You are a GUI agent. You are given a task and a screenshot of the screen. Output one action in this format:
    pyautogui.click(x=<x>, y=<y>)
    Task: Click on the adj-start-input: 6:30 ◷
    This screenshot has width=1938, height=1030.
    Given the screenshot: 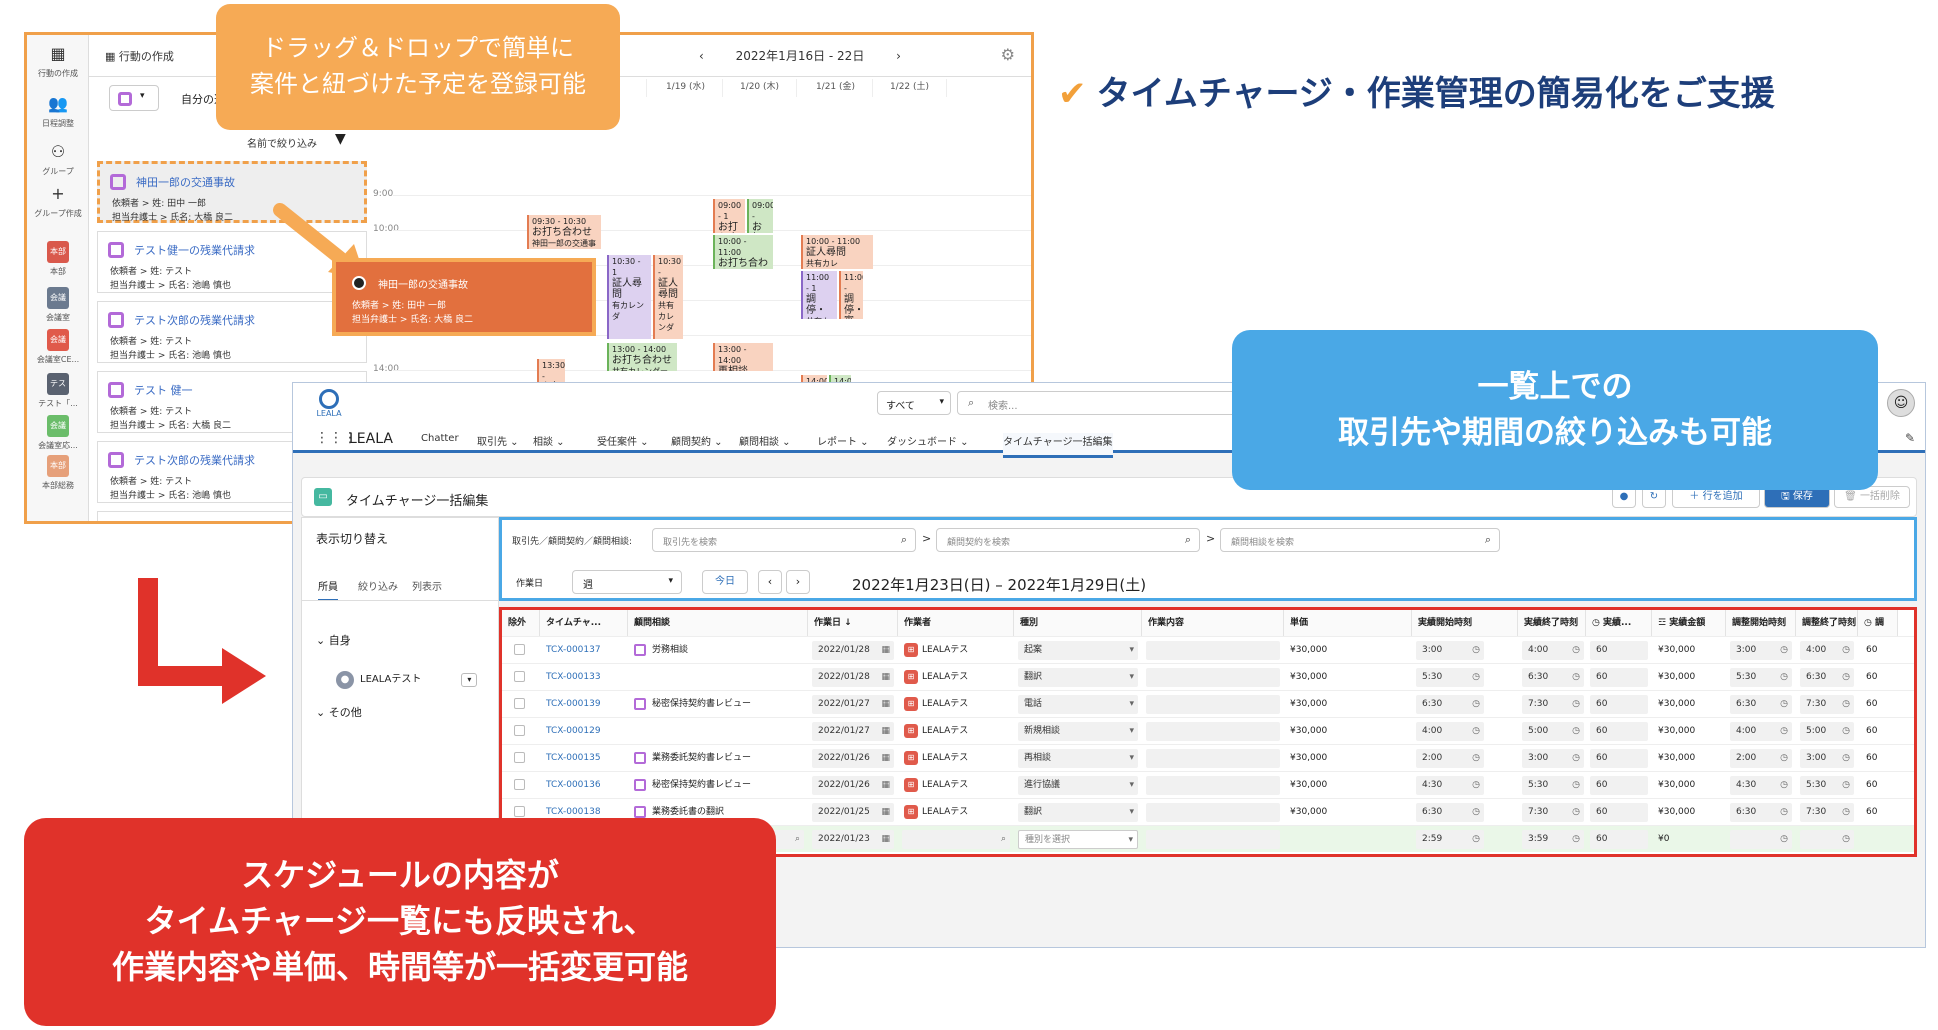 What is the action you would take?
    pyautogui.click(x=1761, y=704)
    